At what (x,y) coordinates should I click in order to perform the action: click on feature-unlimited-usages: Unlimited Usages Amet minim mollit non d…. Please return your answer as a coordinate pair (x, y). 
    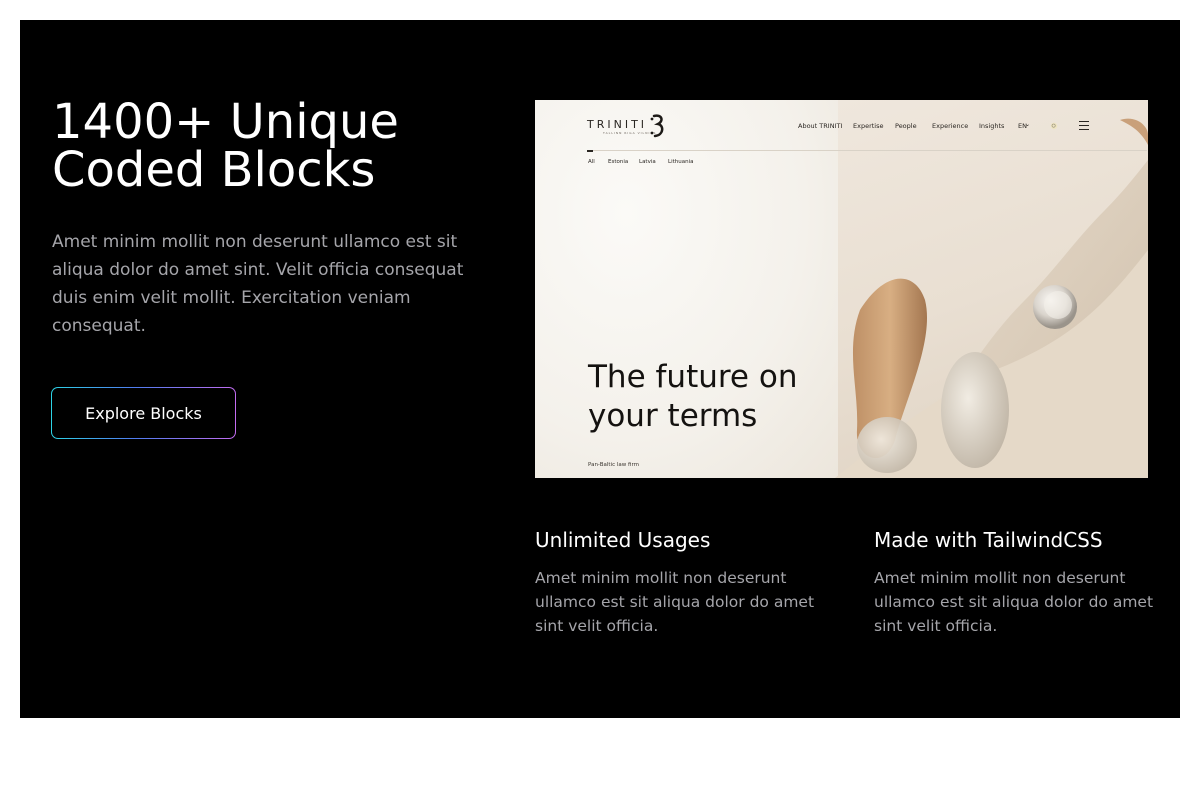
    Looking at the image, I should click on (675, 583).